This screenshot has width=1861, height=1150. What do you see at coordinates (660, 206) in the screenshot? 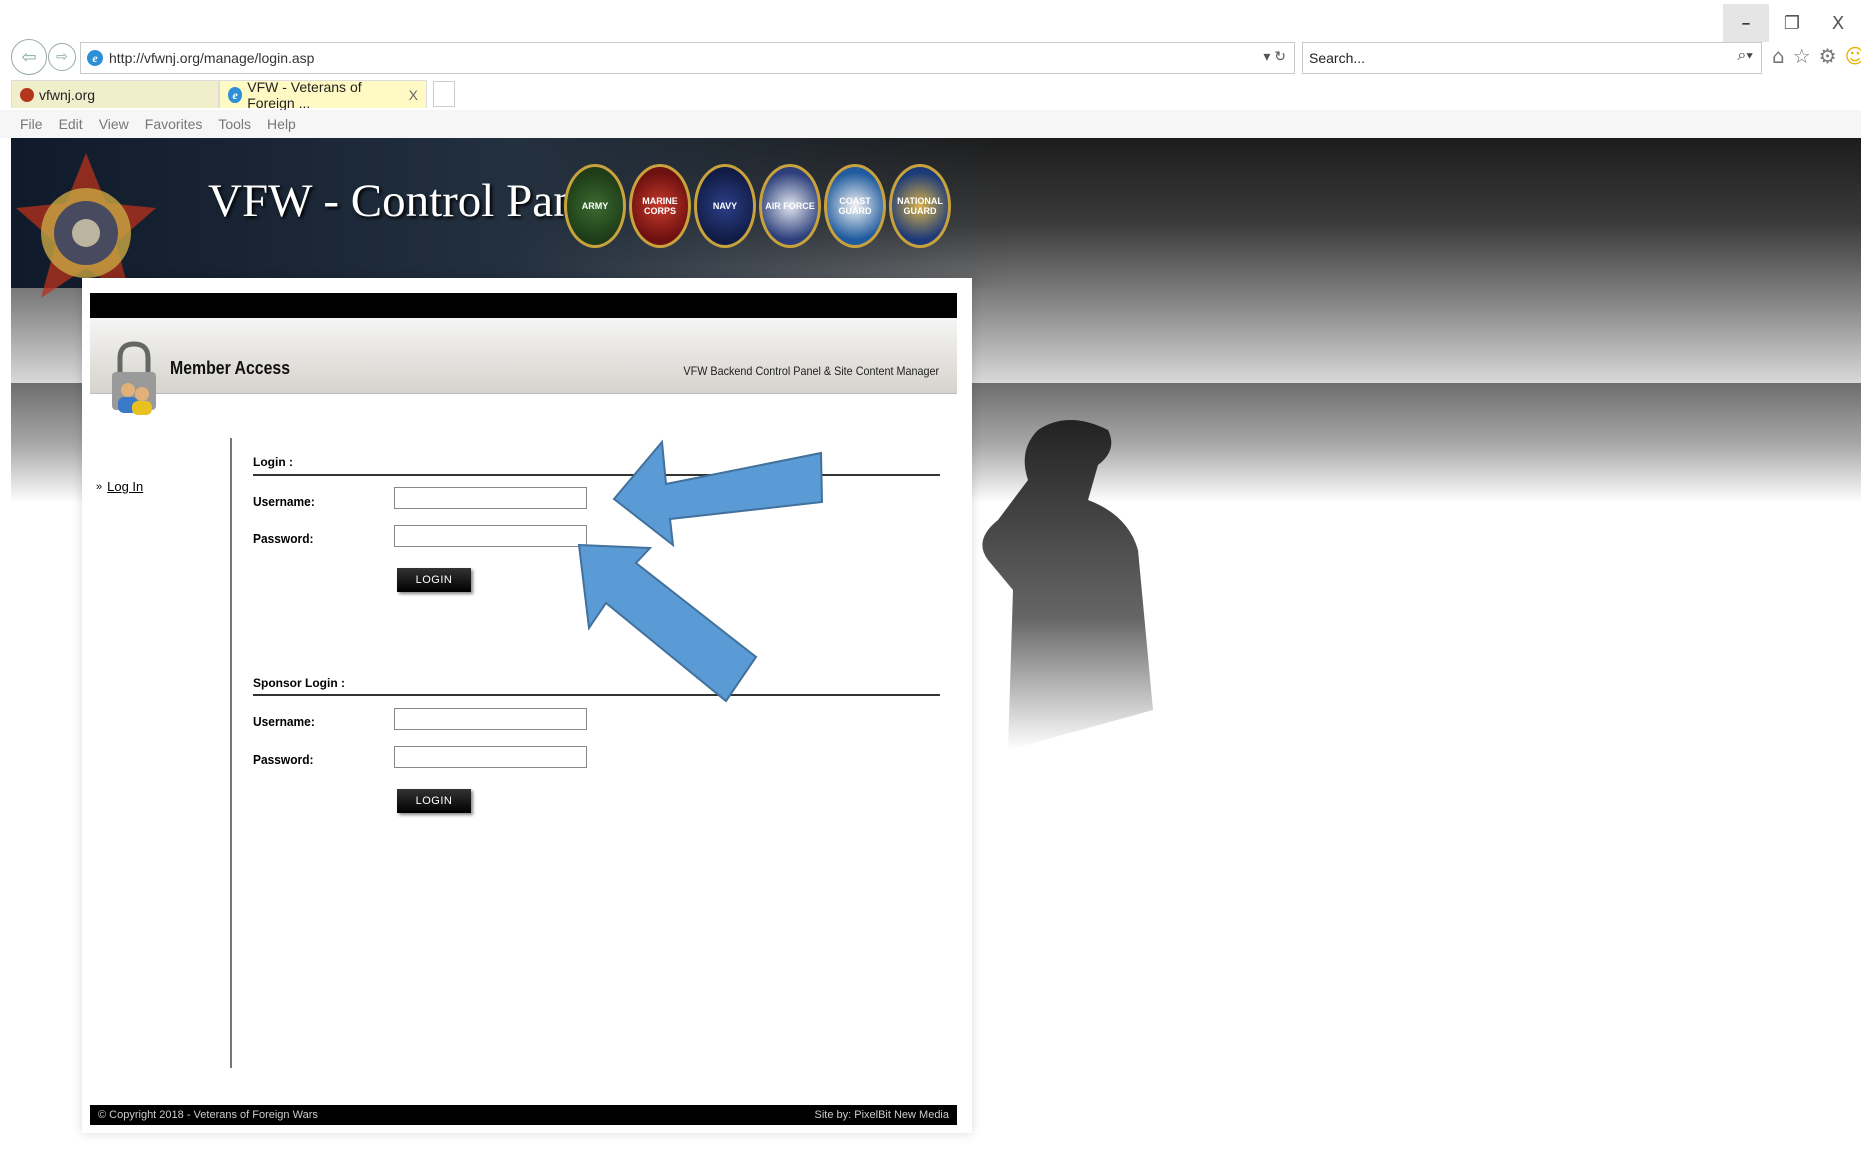
I see `marine-corps-seal-icon: MARINE CORPS` at bounding box center [660, 206].